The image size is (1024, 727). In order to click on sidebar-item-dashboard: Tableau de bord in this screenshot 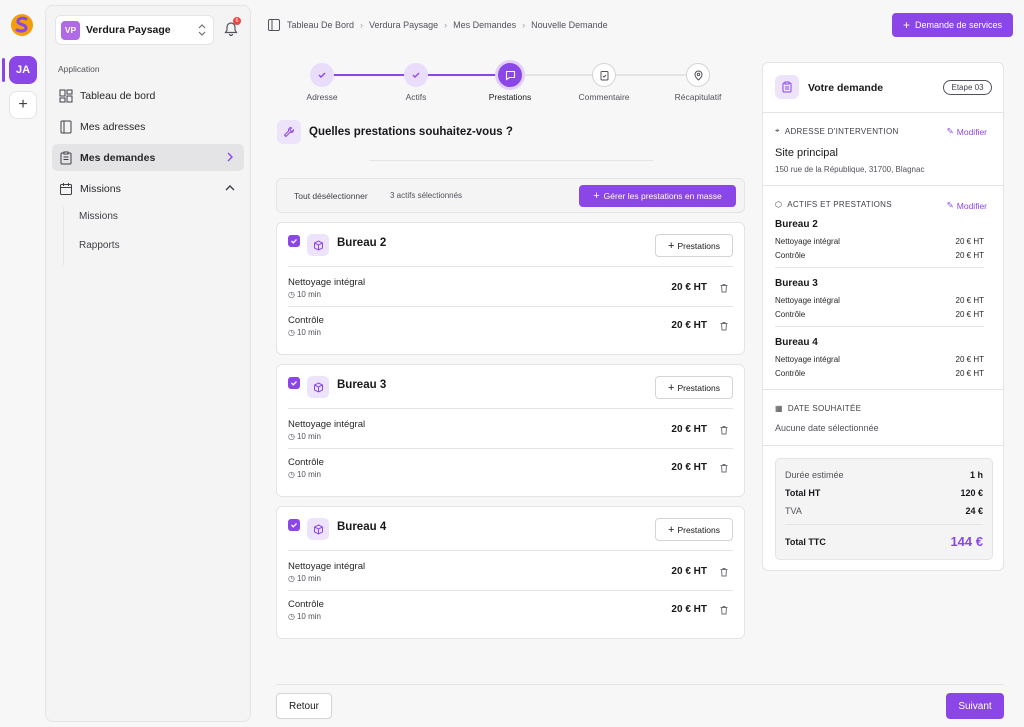, I will do `click(148, 95)`.